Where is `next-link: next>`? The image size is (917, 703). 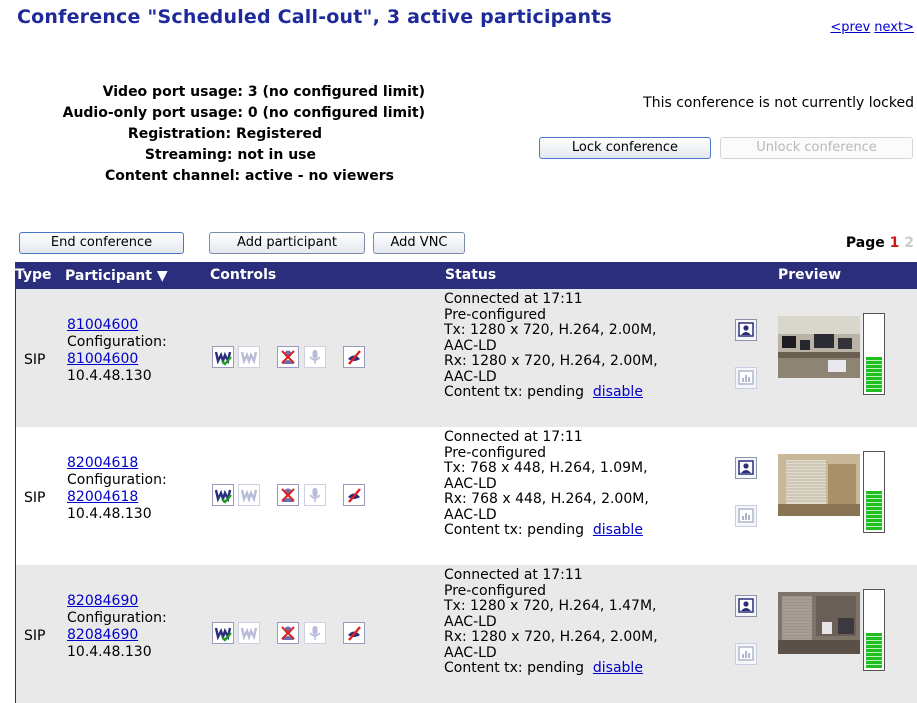
next-link: next> is located at coordinates (894, 27).